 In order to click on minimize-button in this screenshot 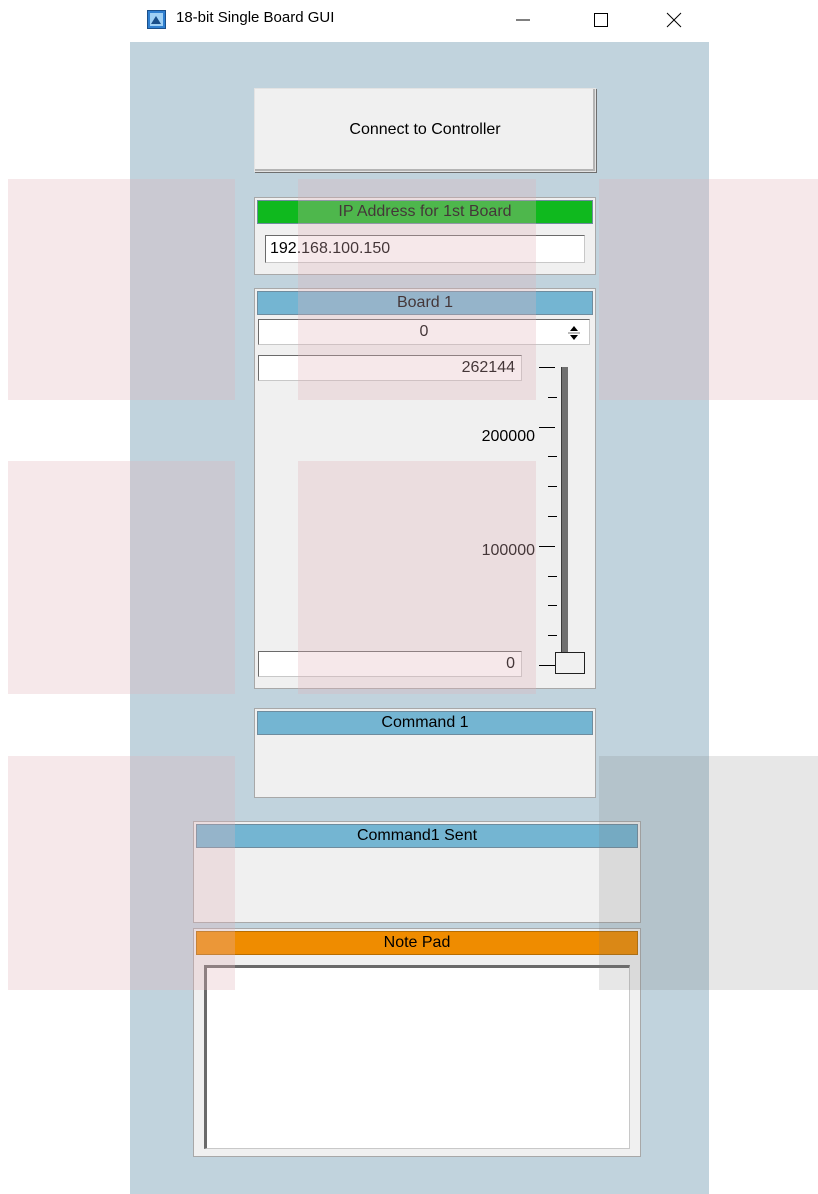, I will do `click(523, 20)`.